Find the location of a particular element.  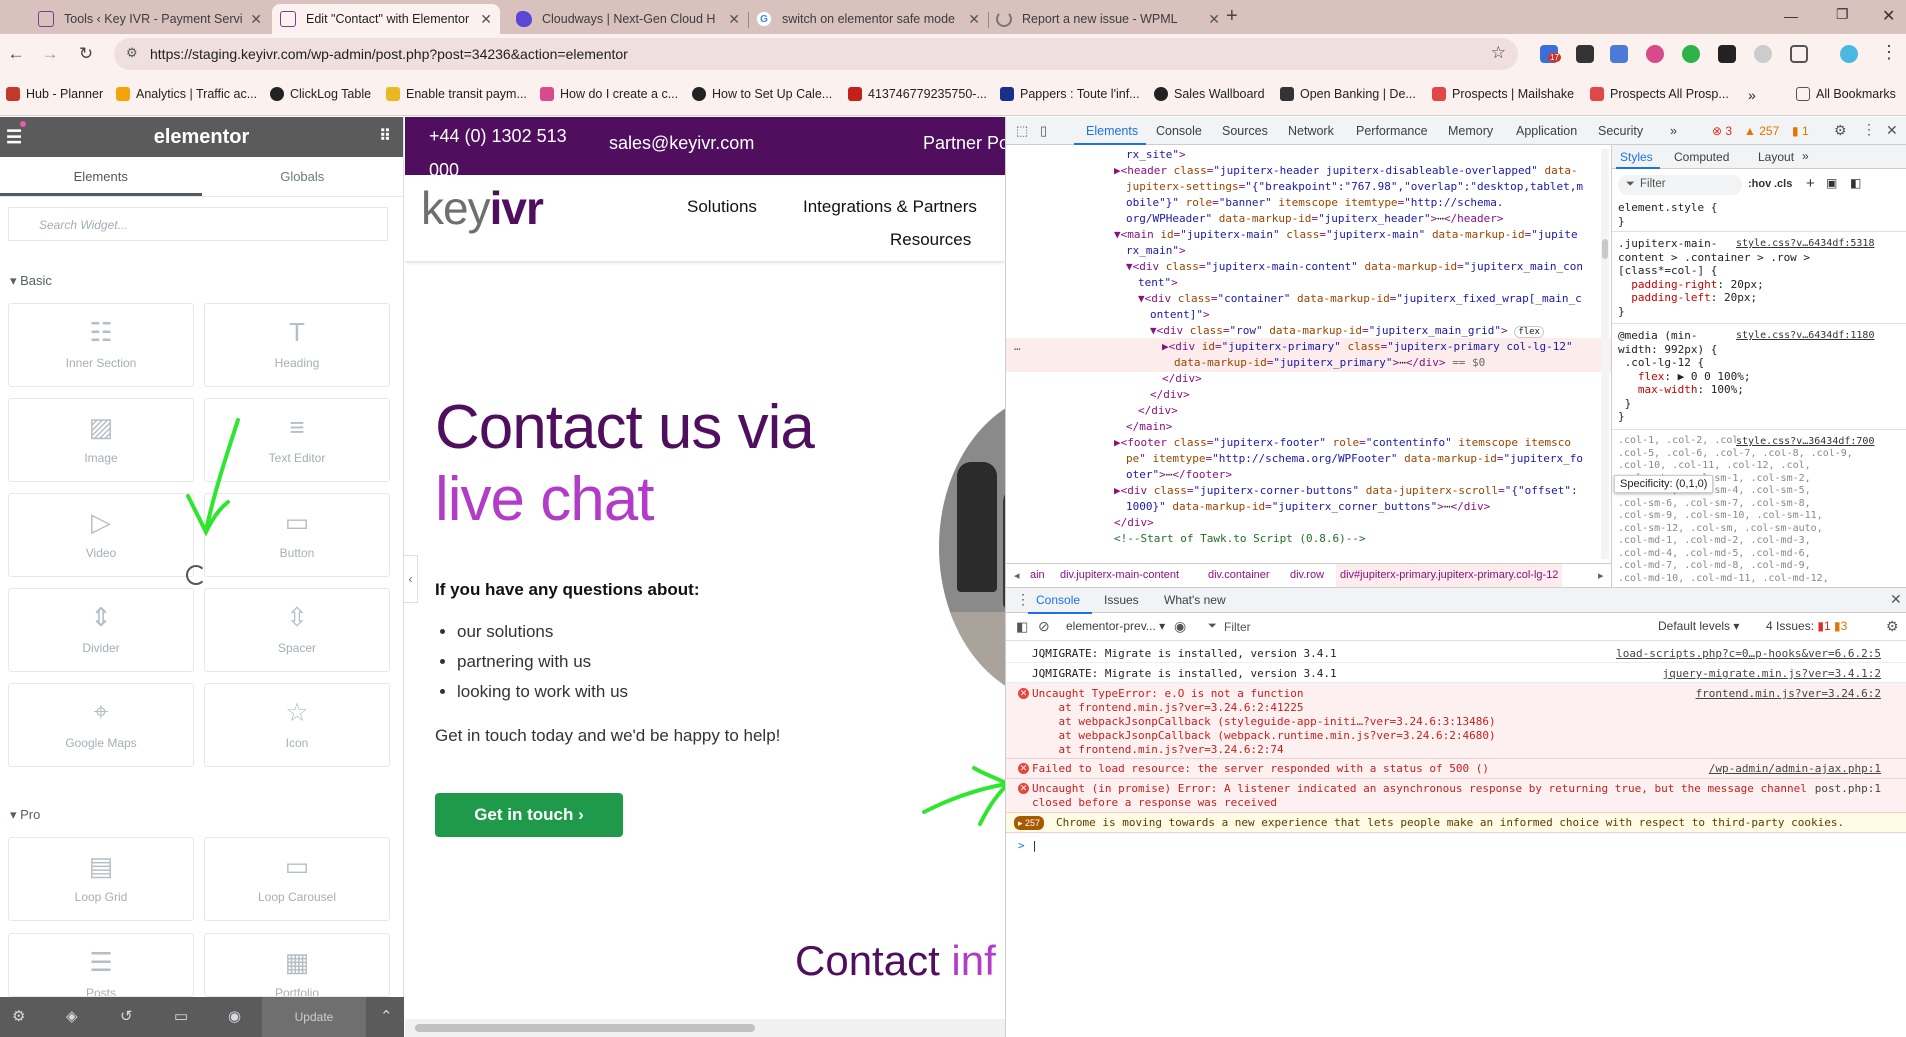

collapse-panel-handle: ‹ is located at coordinates (411, 579).